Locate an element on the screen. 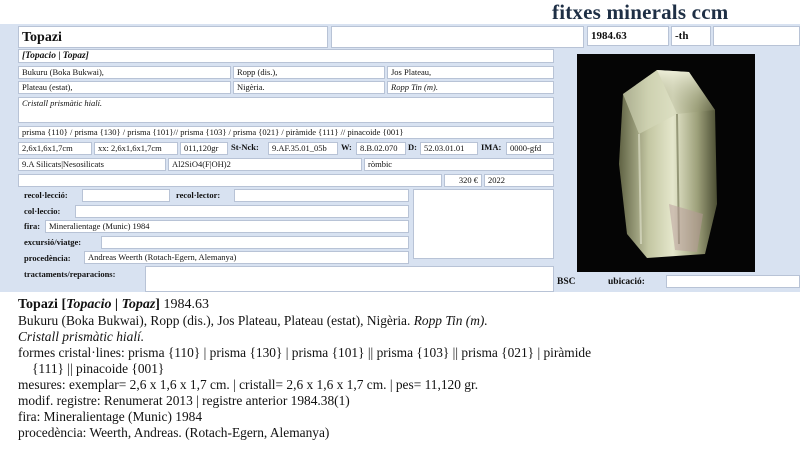  record-synonyms: Topacio | Topaz is located at coordinates (111, 304).